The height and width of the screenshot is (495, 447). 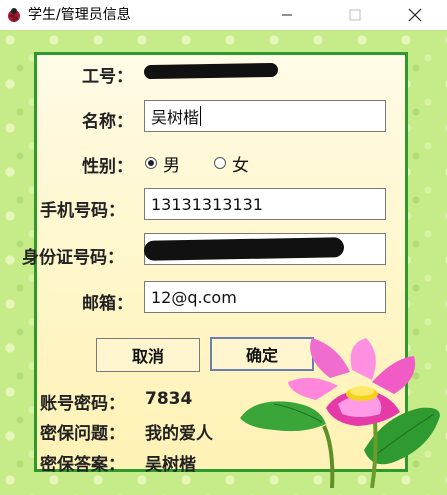 I want to click on question-value: 我的爱人, so click(x=179, y=434).